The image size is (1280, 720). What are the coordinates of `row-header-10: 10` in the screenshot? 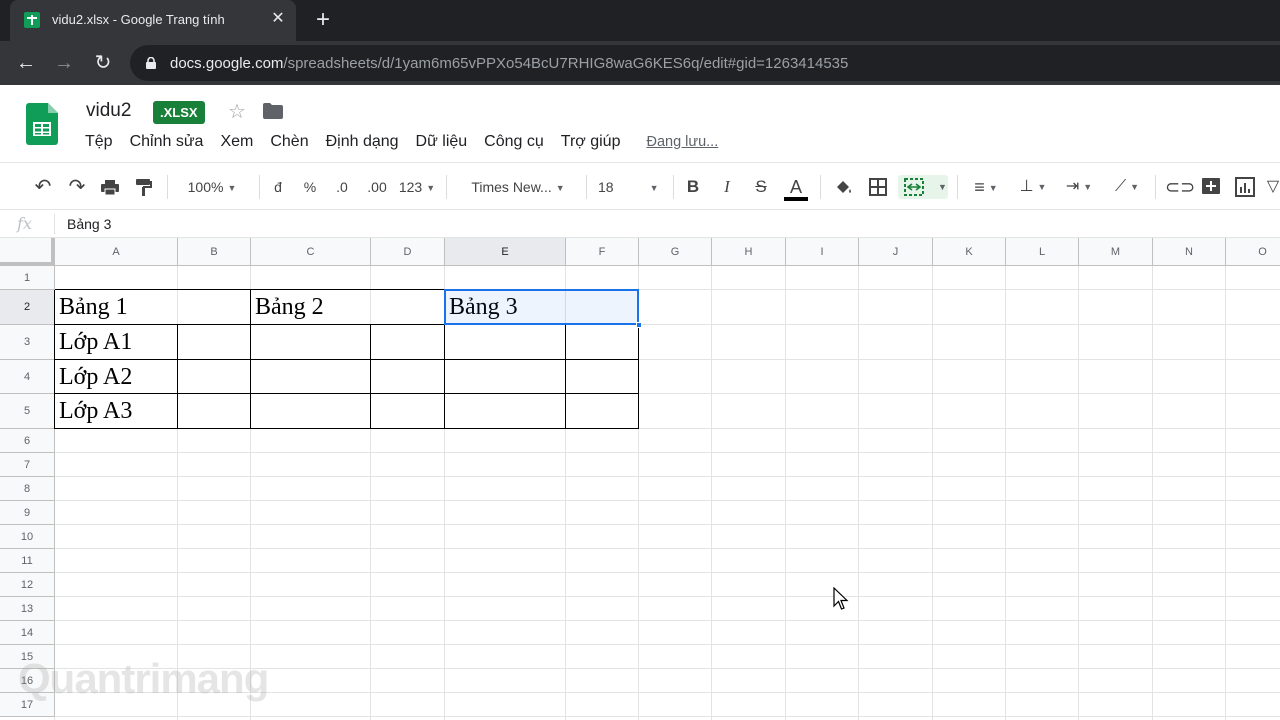 It's located at (27, 537).